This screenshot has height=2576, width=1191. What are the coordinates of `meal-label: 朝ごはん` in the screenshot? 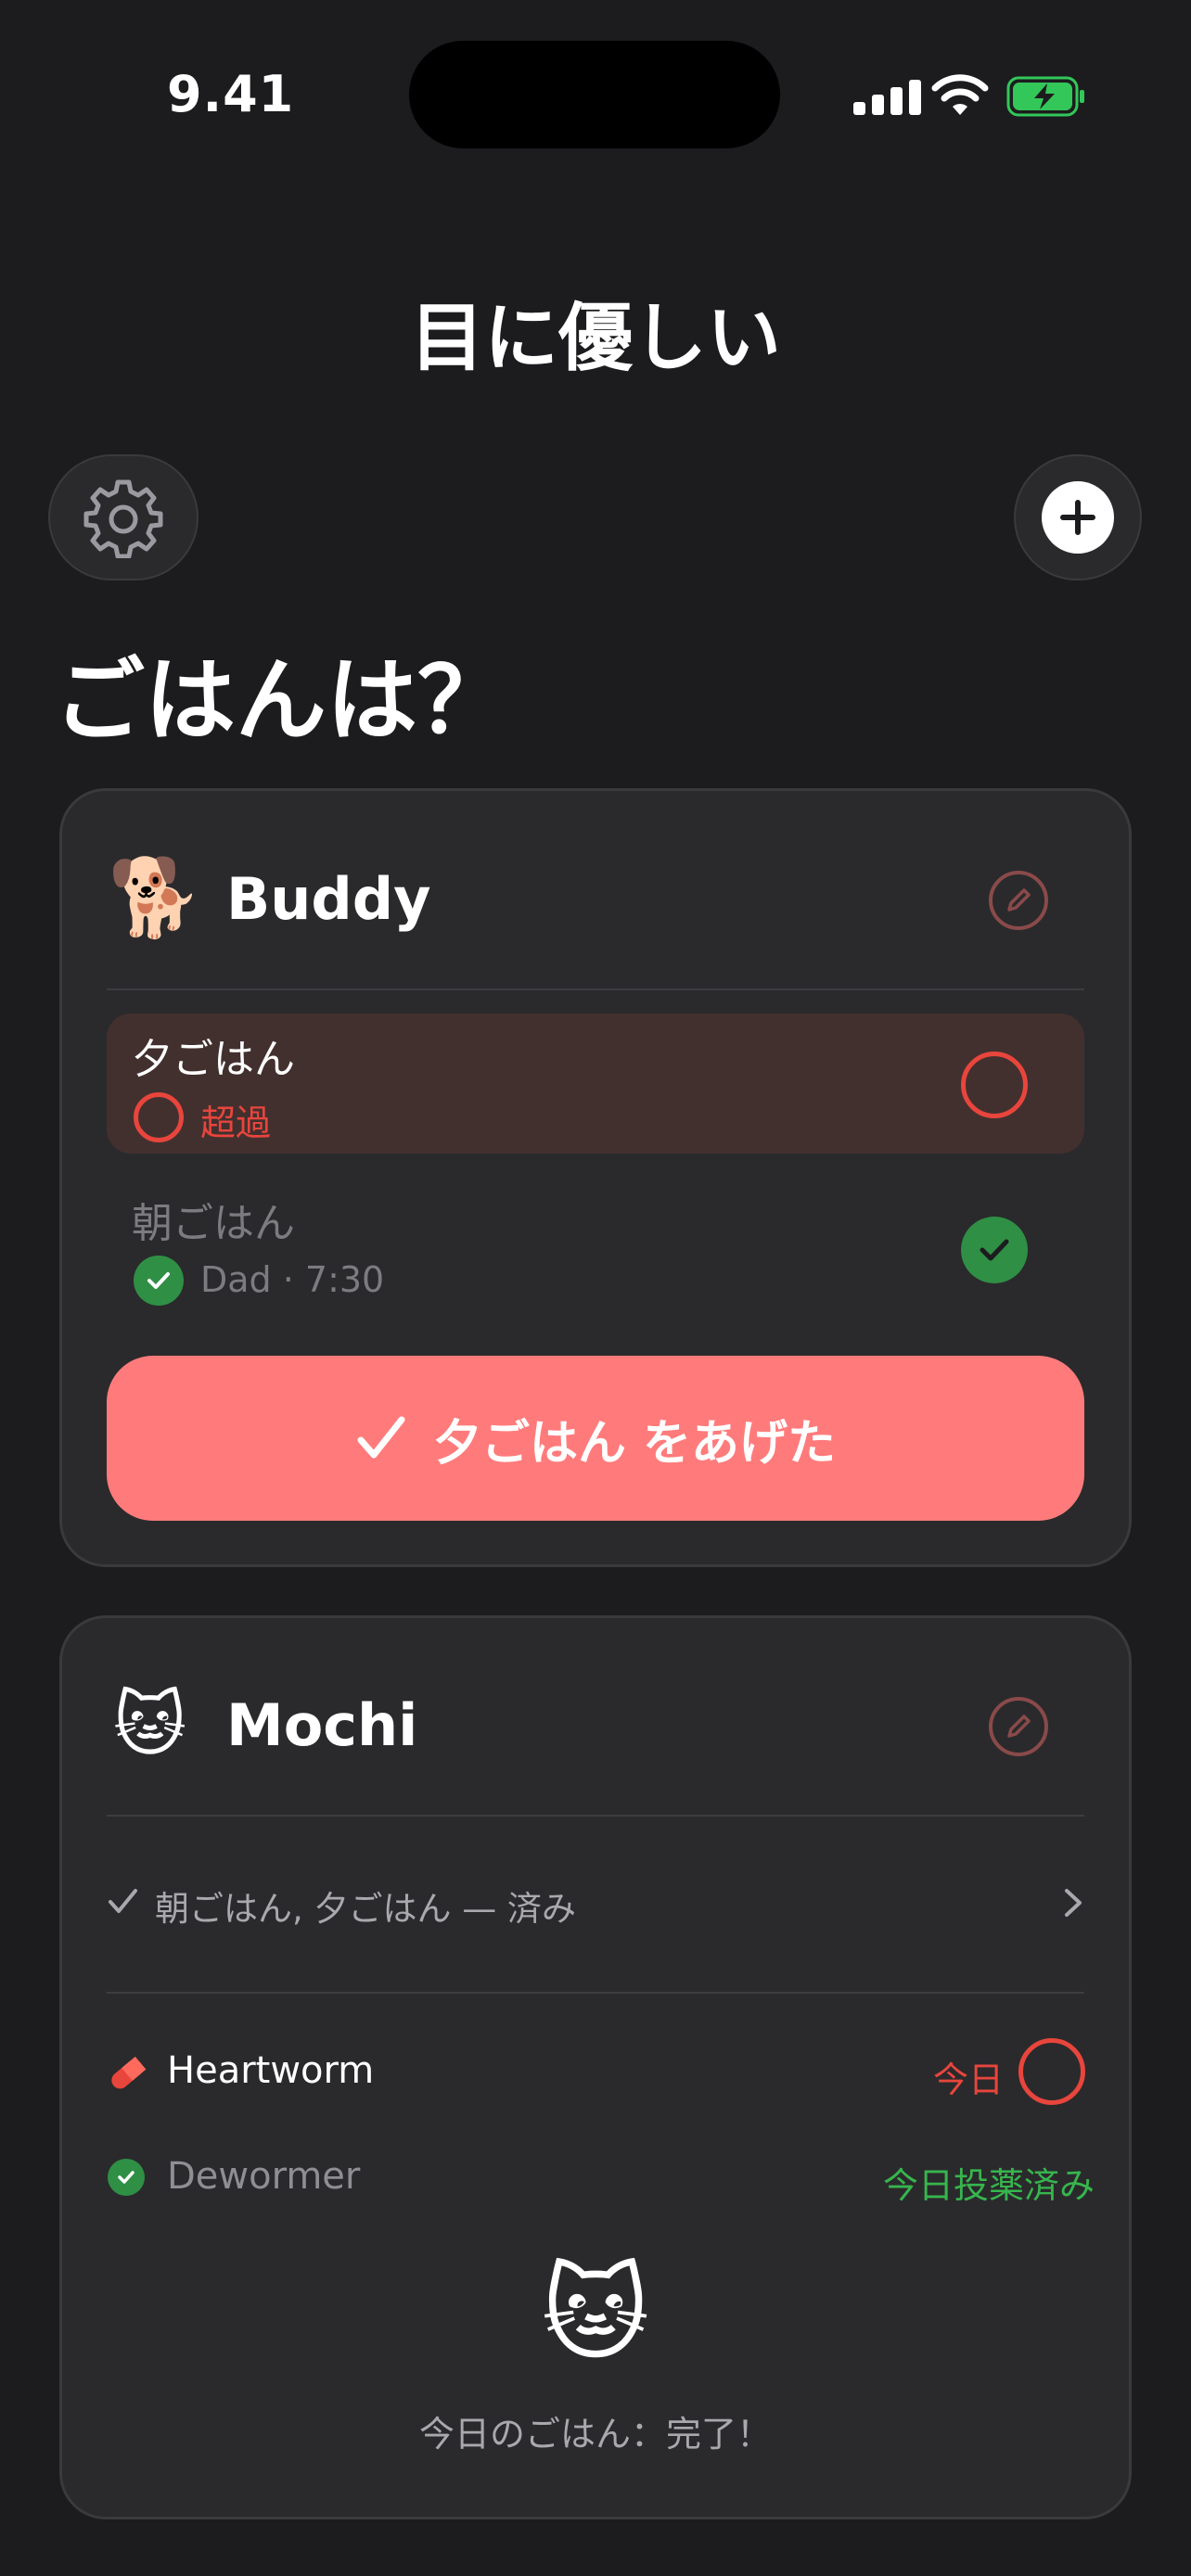 It's located at (213, 1223).